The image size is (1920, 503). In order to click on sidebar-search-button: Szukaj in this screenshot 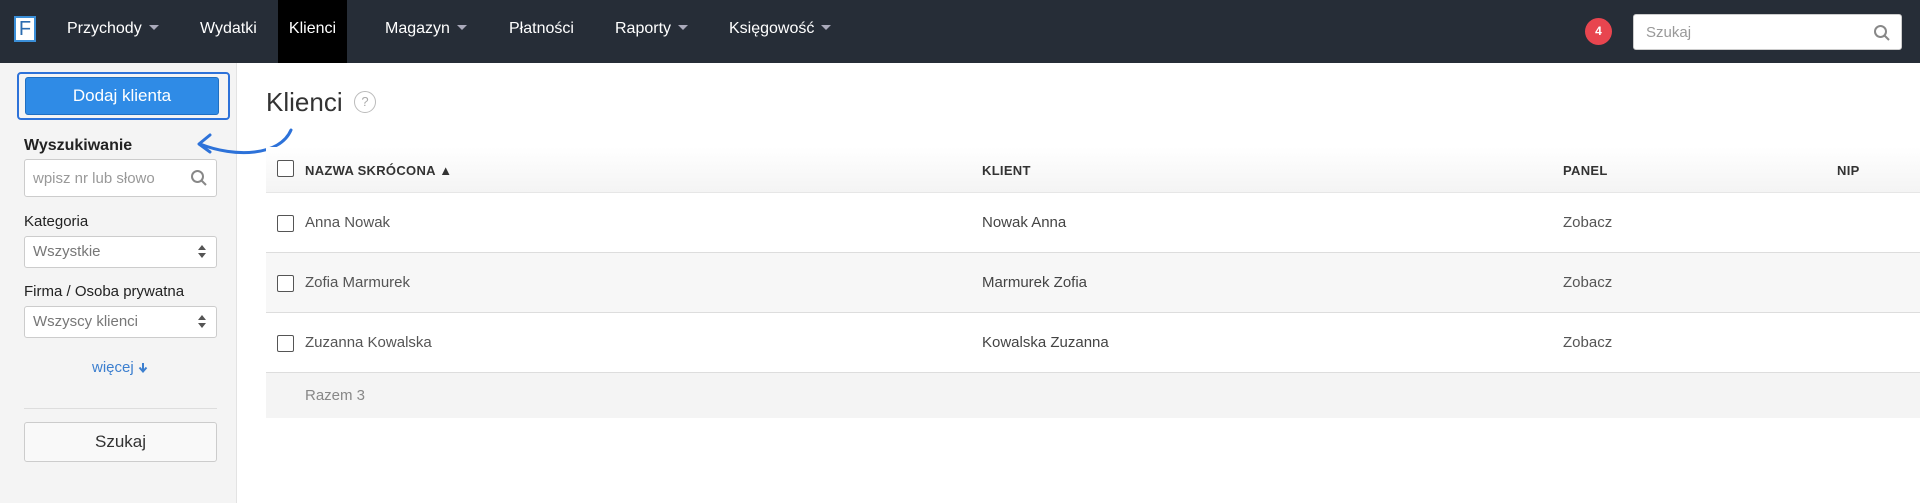, I will do `click(120, 442)`.